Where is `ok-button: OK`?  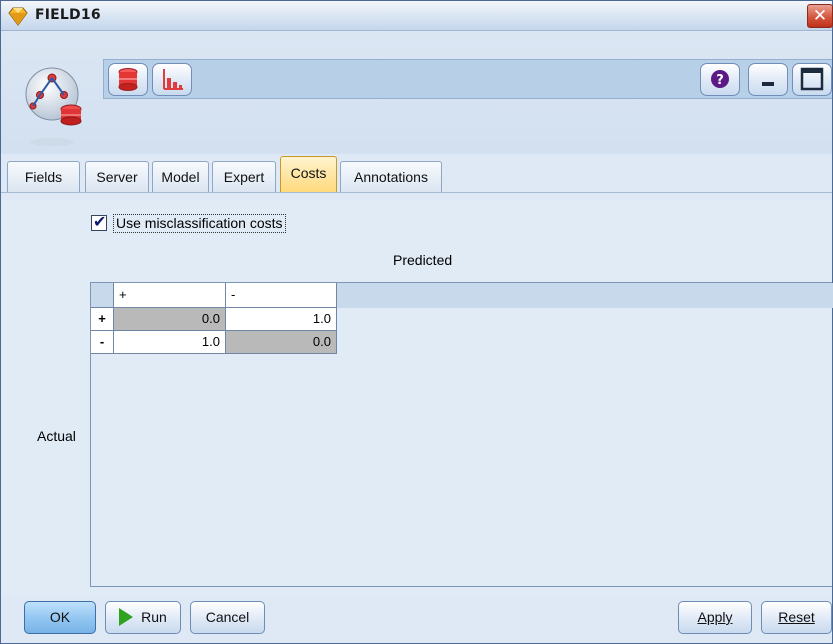 ok-button: OK is located at coordinates (60, 617).